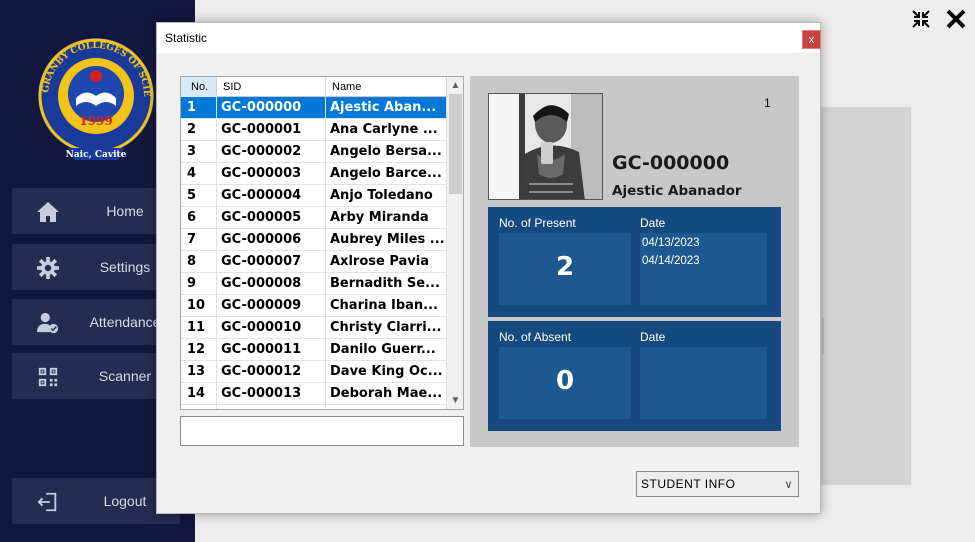 Image resolution: width=975 pixels, height=542 pixels. I want to click on cell-sid: GC-000010, so click(271, 328).